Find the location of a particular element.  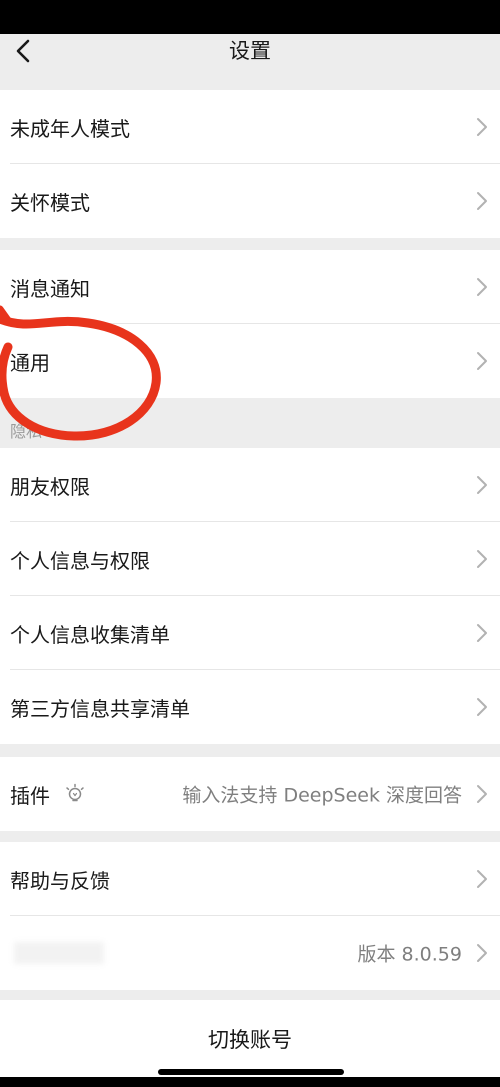

settings-item-help-feedback: 帮助与反馈 is located at coordinates (250, 879).